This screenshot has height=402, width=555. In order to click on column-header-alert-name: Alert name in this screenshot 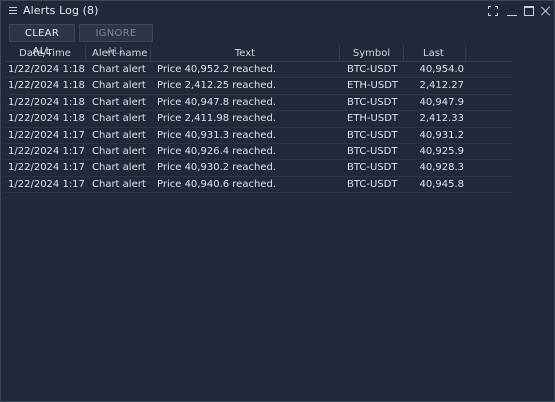, I will do `click(118, 53)`.